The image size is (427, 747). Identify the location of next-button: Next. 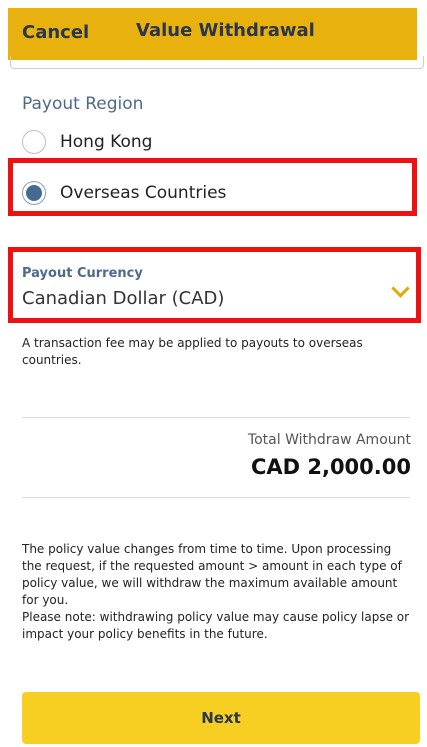
(221, 718).